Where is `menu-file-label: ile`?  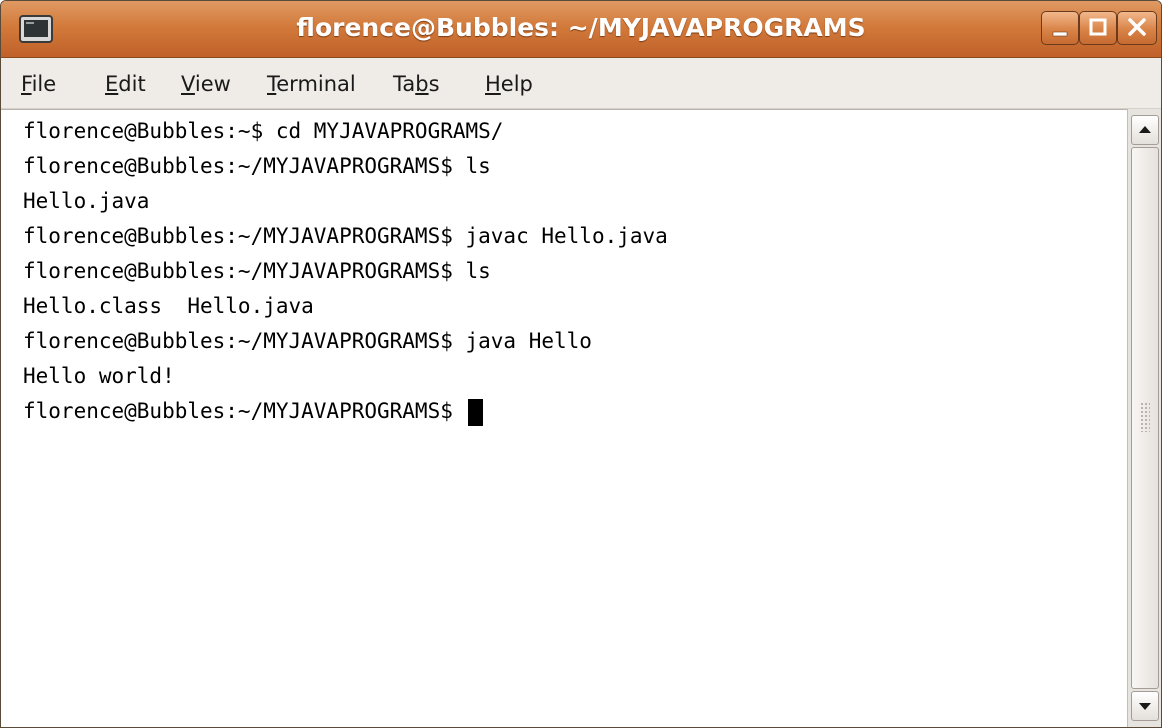
menu-file-label: ile is located at coordinates (44, 84).